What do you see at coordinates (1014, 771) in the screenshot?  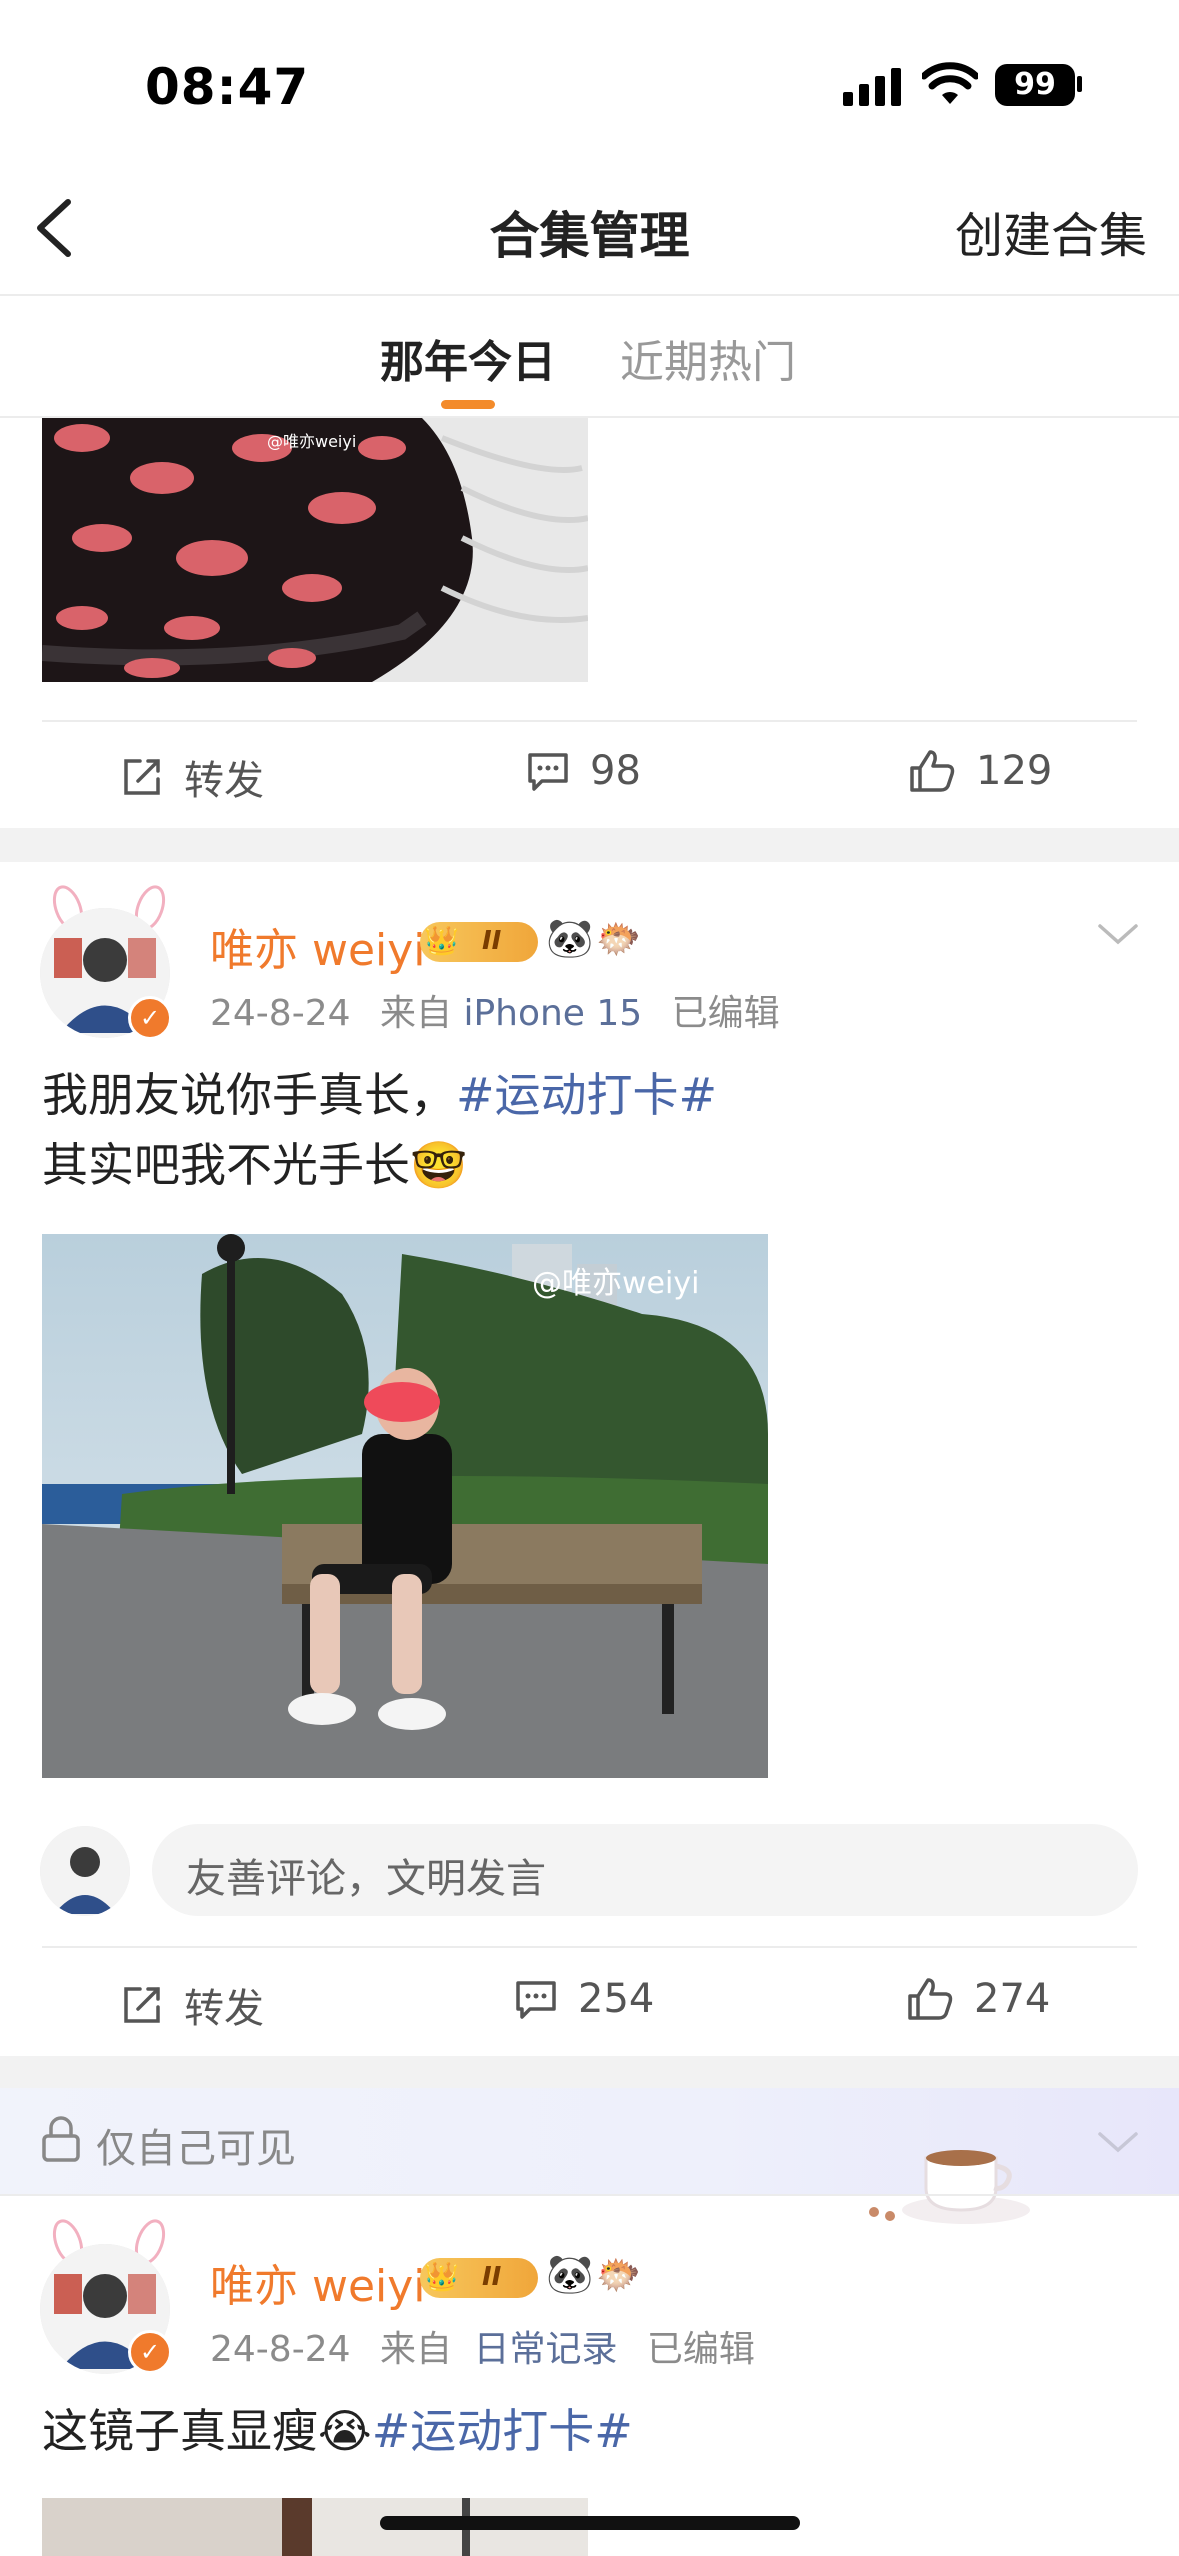 I see `like-count: 129` at bounding box center [1014, 771].